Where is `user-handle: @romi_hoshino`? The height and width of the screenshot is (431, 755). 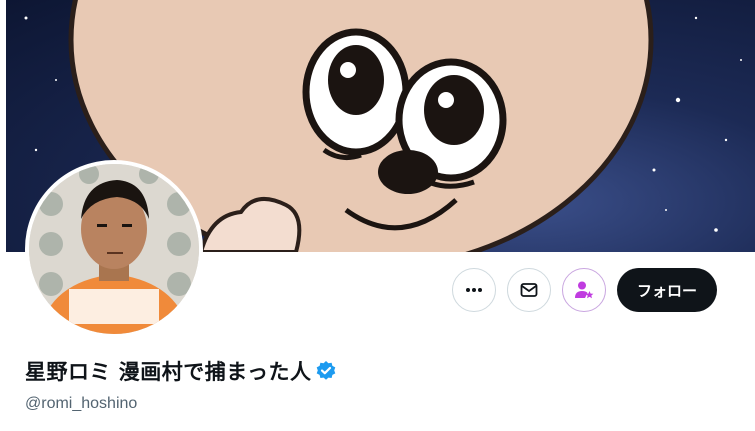
user-handle: @romi_hoshino is located at coordinates (81, 403).